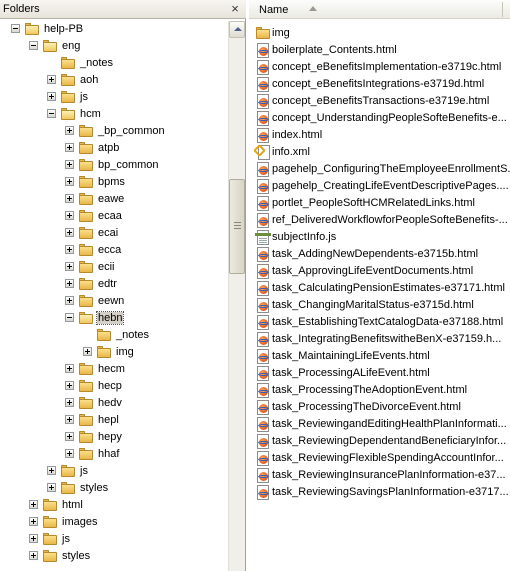  What do you see at coordinates (114, 352) in the screenshot?
I see `tree-item: img` at bounding box center [114, 352].